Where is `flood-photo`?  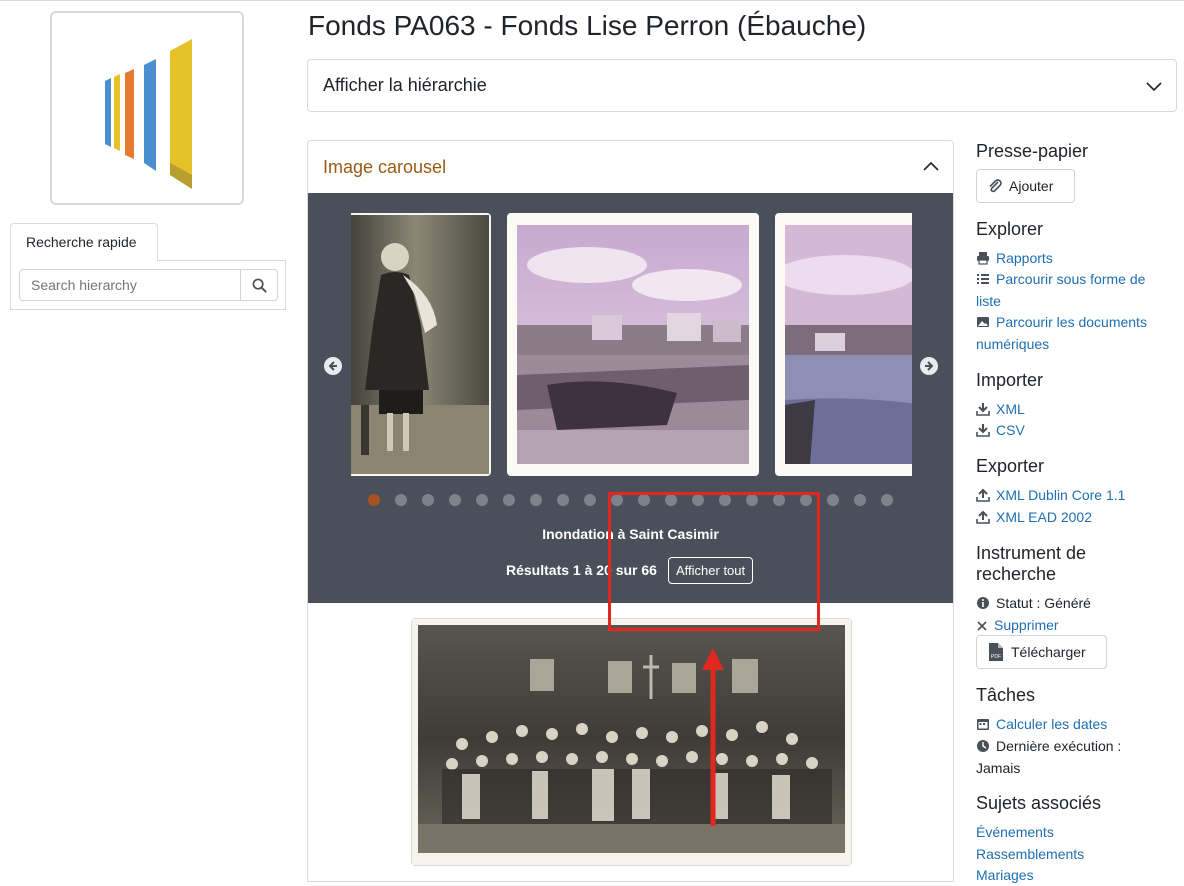 flood-photo is located at coordinates (633, 344).